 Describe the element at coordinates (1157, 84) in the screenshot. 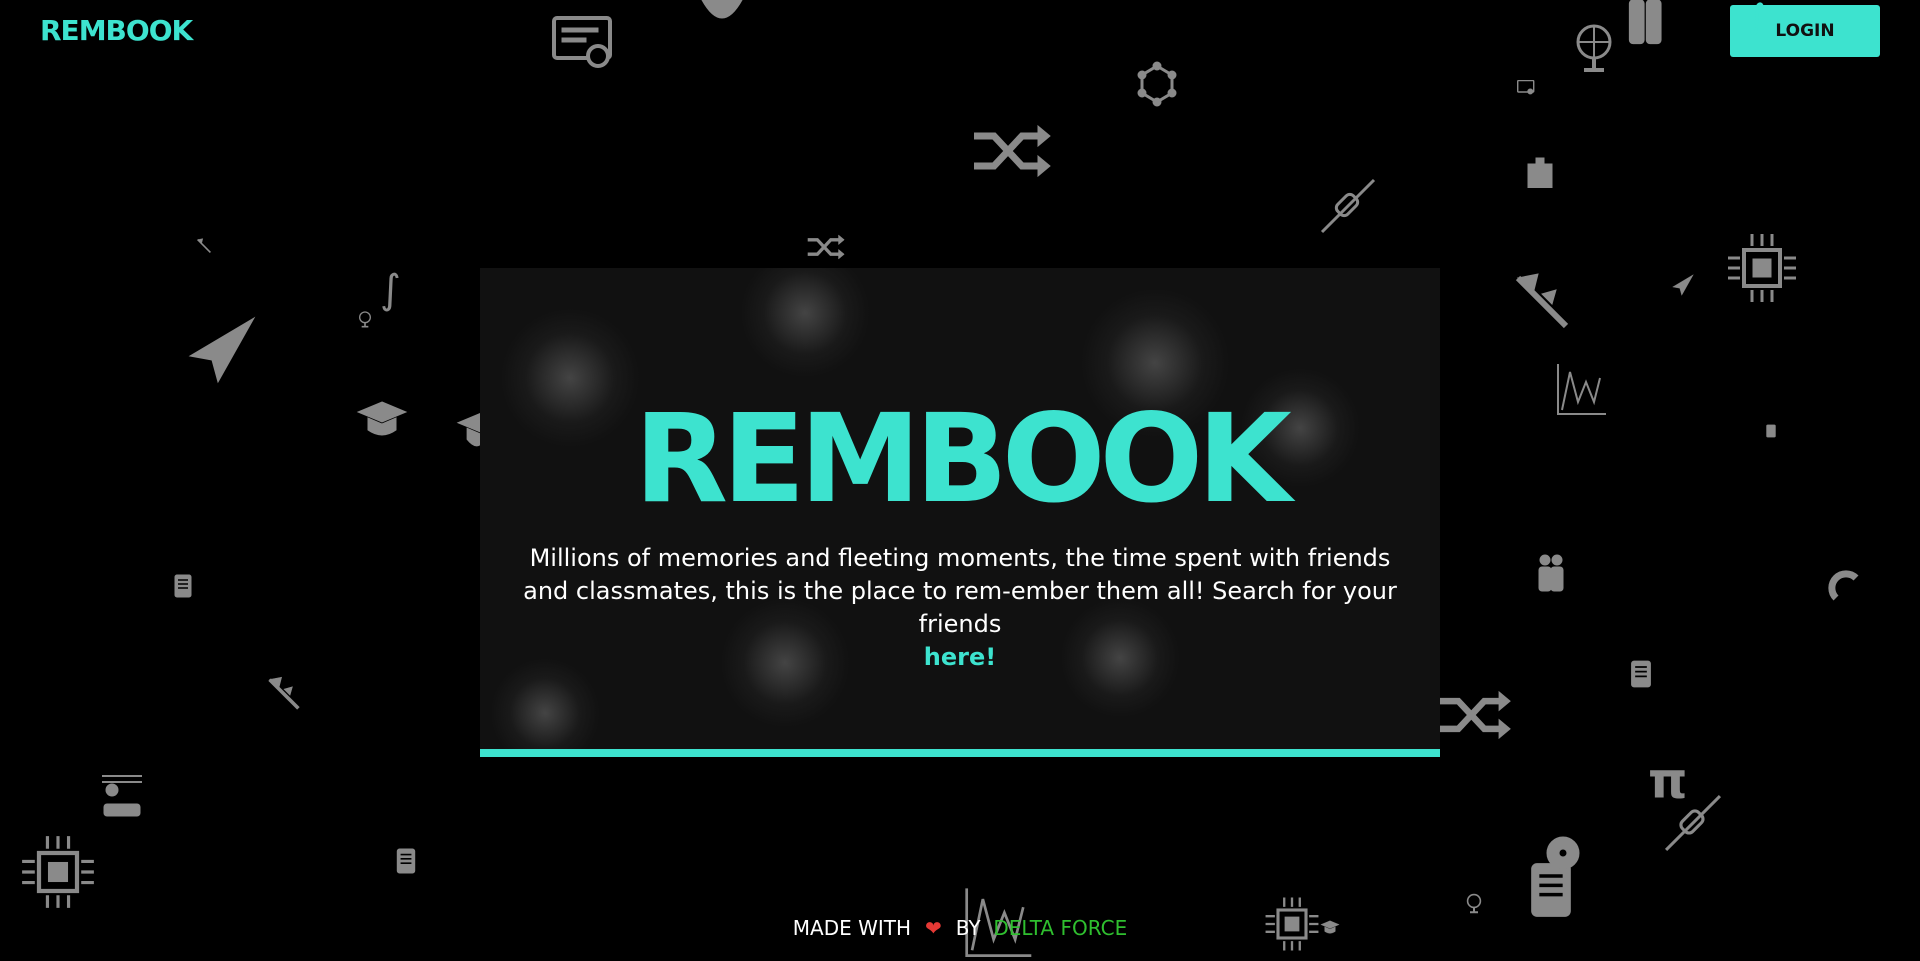

I see `molecule-icon` at that location.